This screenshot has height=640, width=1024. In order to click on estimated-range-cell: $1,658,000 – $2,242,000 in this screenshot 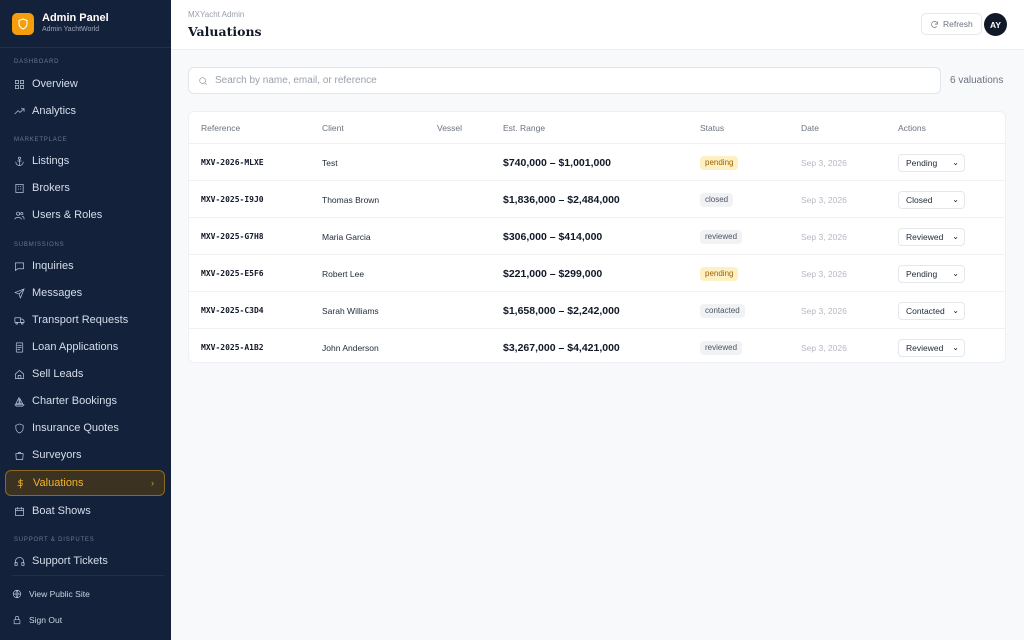, I will do `click(561, 310)`.